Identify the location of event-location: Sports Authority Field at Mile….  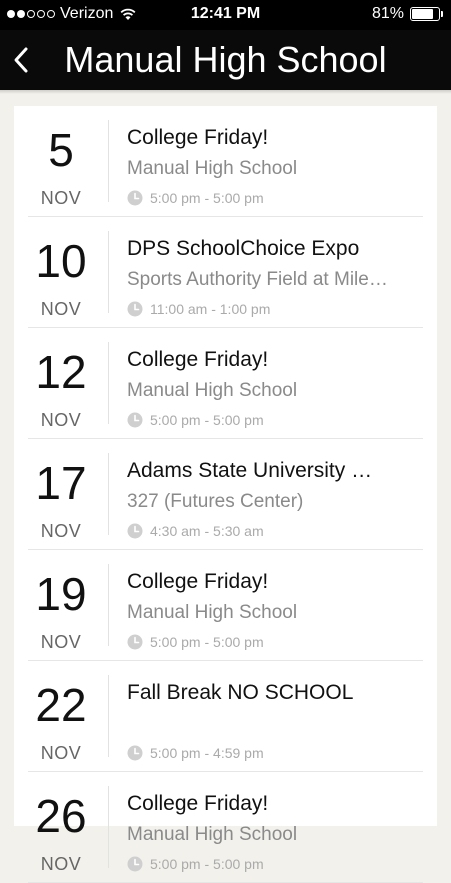
(257, 279).